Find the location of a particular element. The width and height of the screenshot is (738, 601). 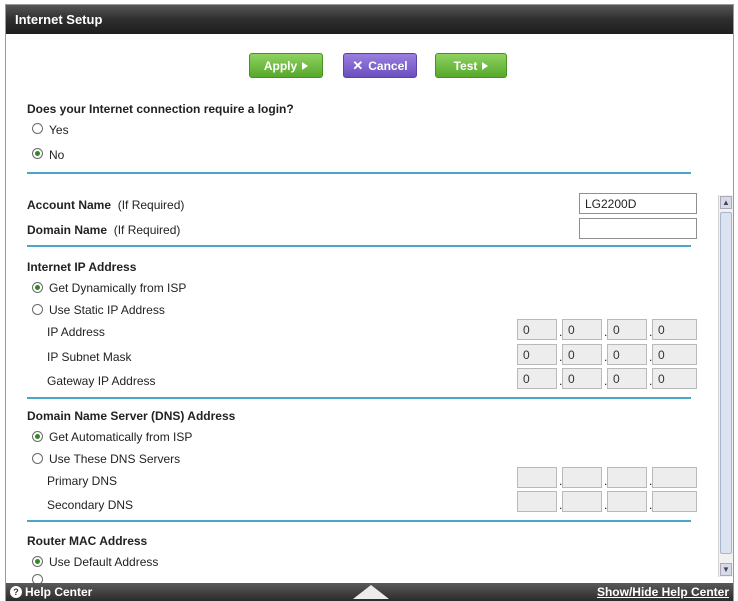

apply-button: Apply is located at coordinates (286, 65).